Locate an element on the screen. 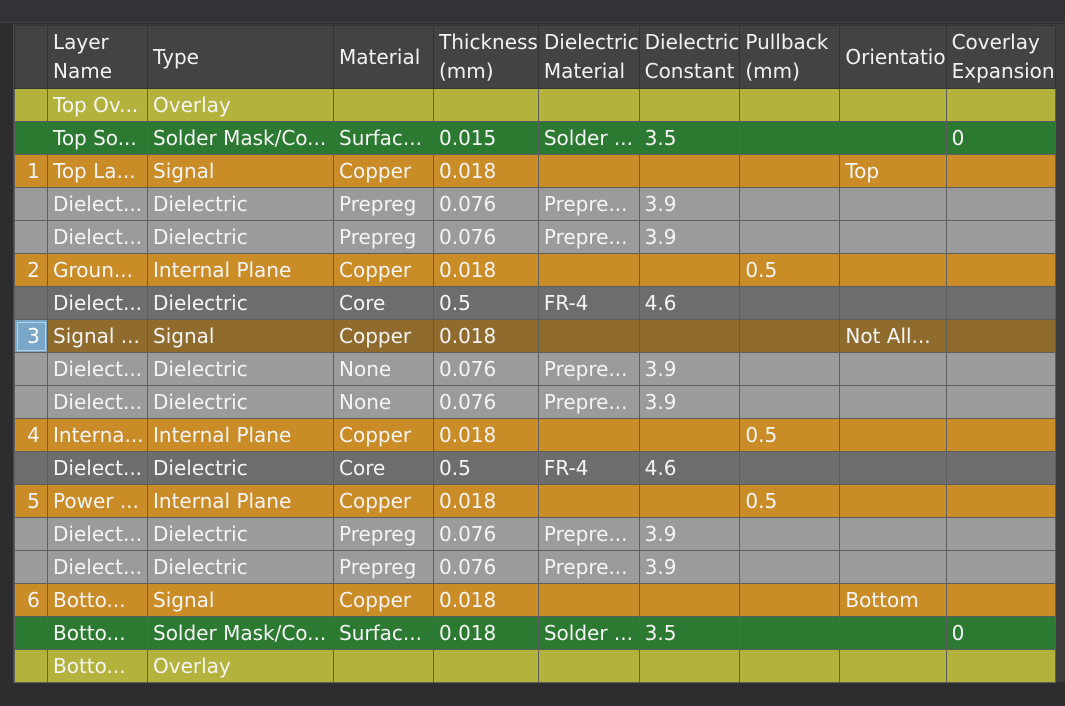 This screenshot has width=1065, height=706. column-header-orientation: Orientatio is located at coordinates (893, 57).